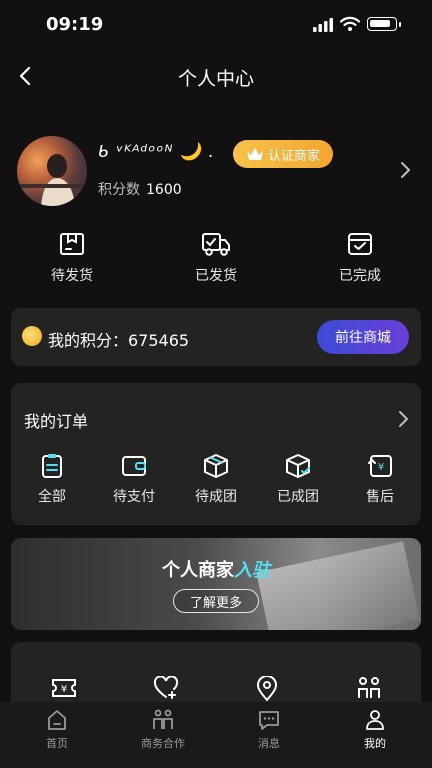 The image size is (432, 768). I want to click on banner-title: 个人商家入驻, so click(216, 569).